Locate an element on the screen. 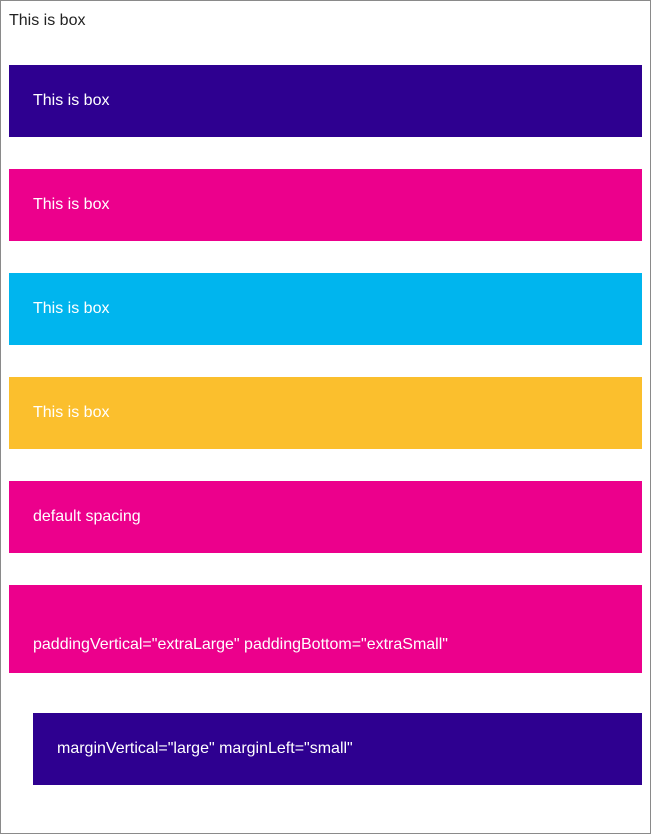  plain-box: This is box is located at coordinates (47, 21).